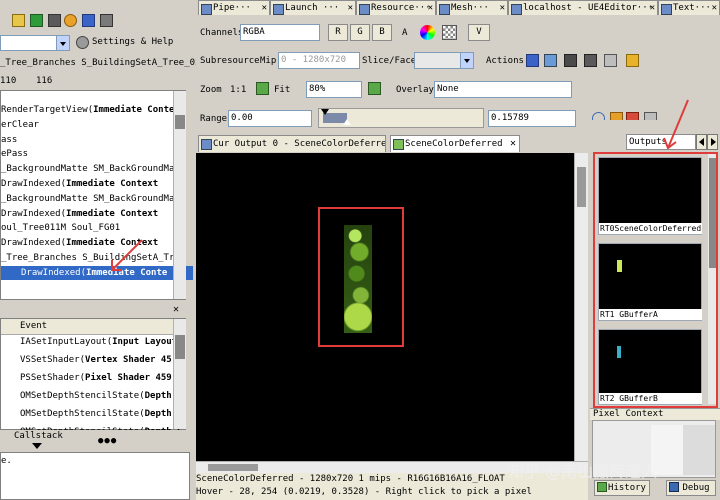 The width and height of the screenshot is (720, 500). Describe the element at coordinates (112, 213) in the screenshot. I see `row-text-bold: Immediate Context` at that location.